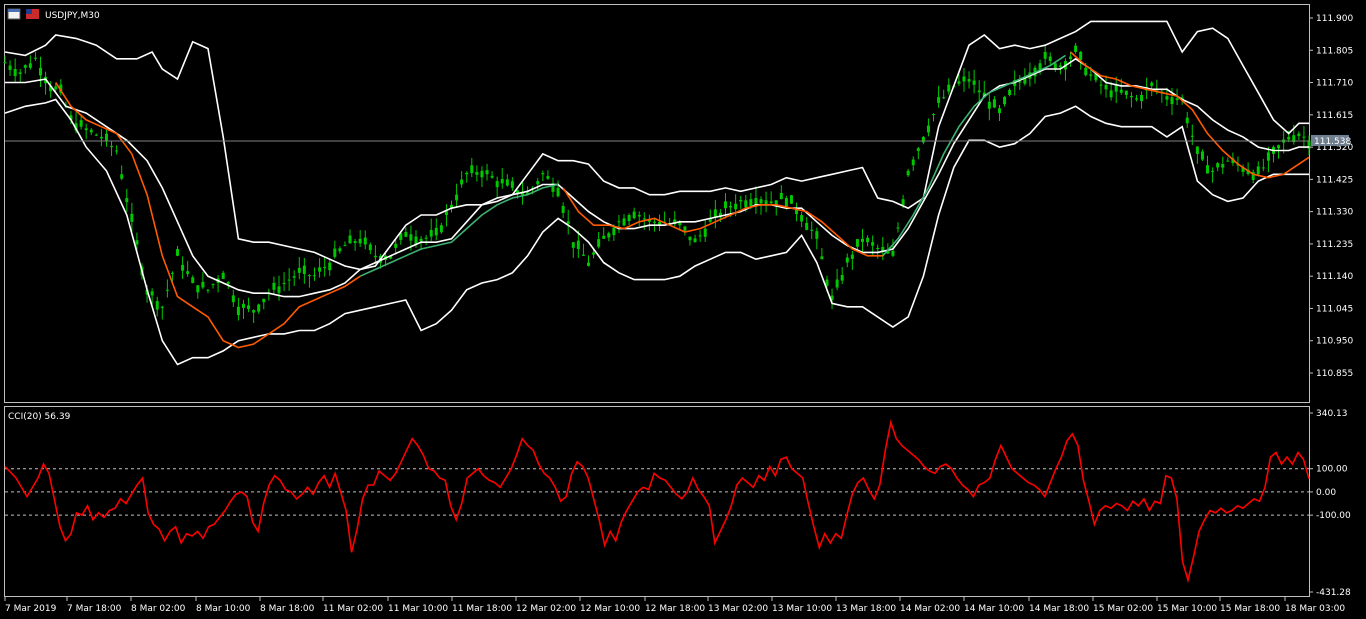 This screenshot has width=1366, height=619. What do you see at coordinates (353, 609) in the screenshot?
I see `time-tick-label: 11 Mar 02:00` at bounding box center [353, 609].